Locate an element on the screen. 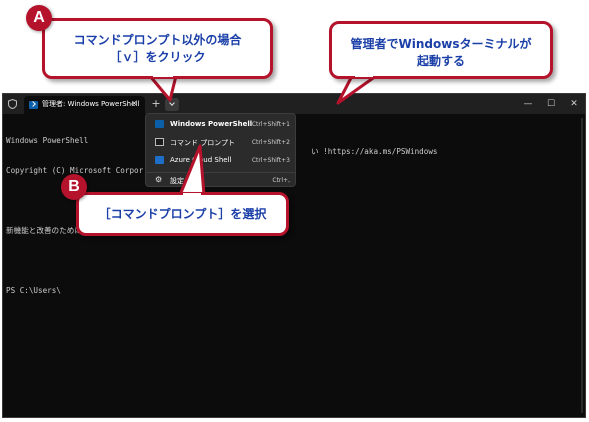  callout-pointer-joins is located at coordinates (263, 135).